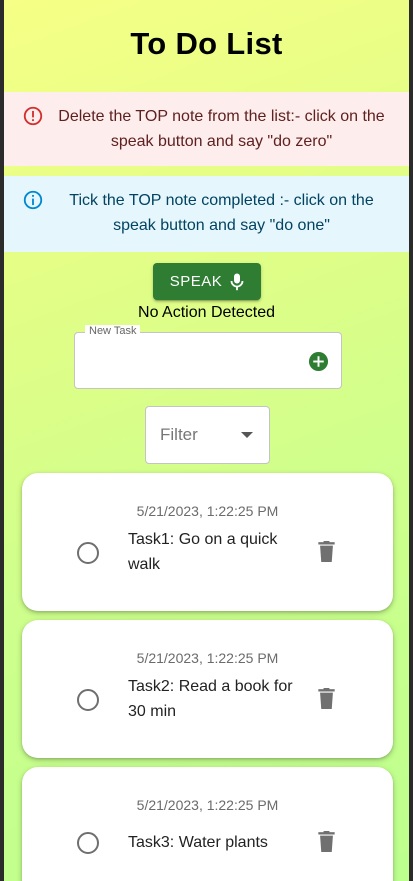  What do you see at coordinates (206, 43) in the screenshot?
I see `page-title: To Do List` at bounding box center [206, 43].